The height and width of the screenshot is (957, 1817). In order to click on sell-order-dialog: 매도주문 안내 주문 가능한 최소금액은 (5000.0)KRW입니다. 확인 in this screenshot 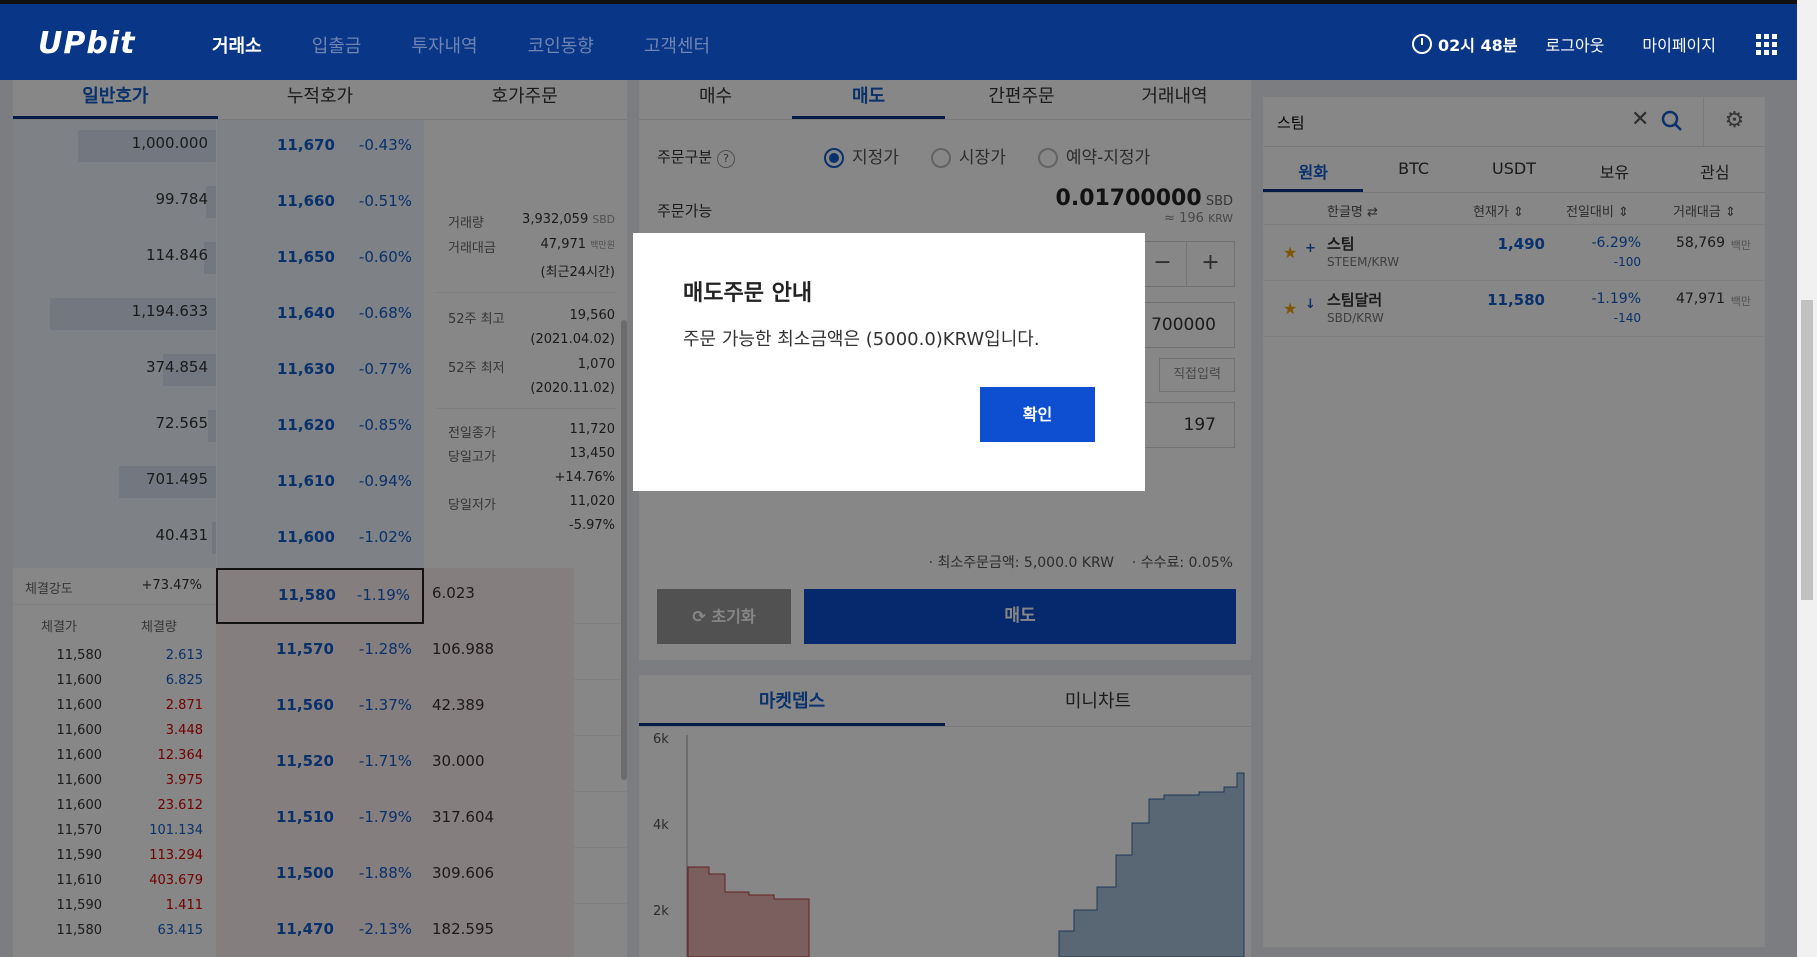, I will do `click(889, 362)`.